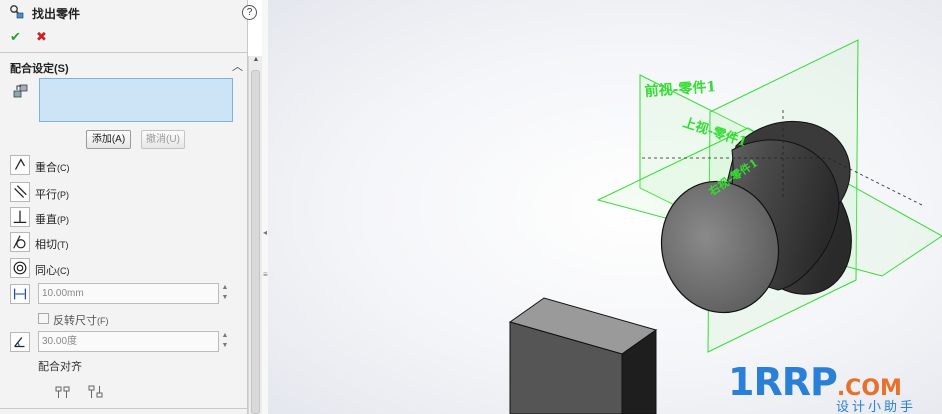 The image size is (942, 414). I want to click on chevron-up-icon: ︿, so click(237, 66).